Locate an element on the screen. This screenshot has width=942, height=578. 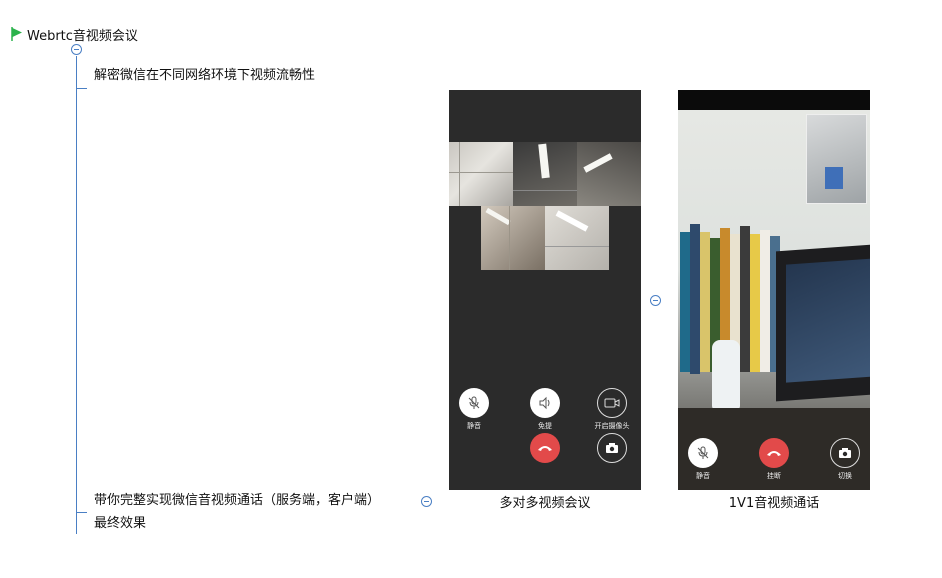
main-connector is located at coordinates (76, 295).